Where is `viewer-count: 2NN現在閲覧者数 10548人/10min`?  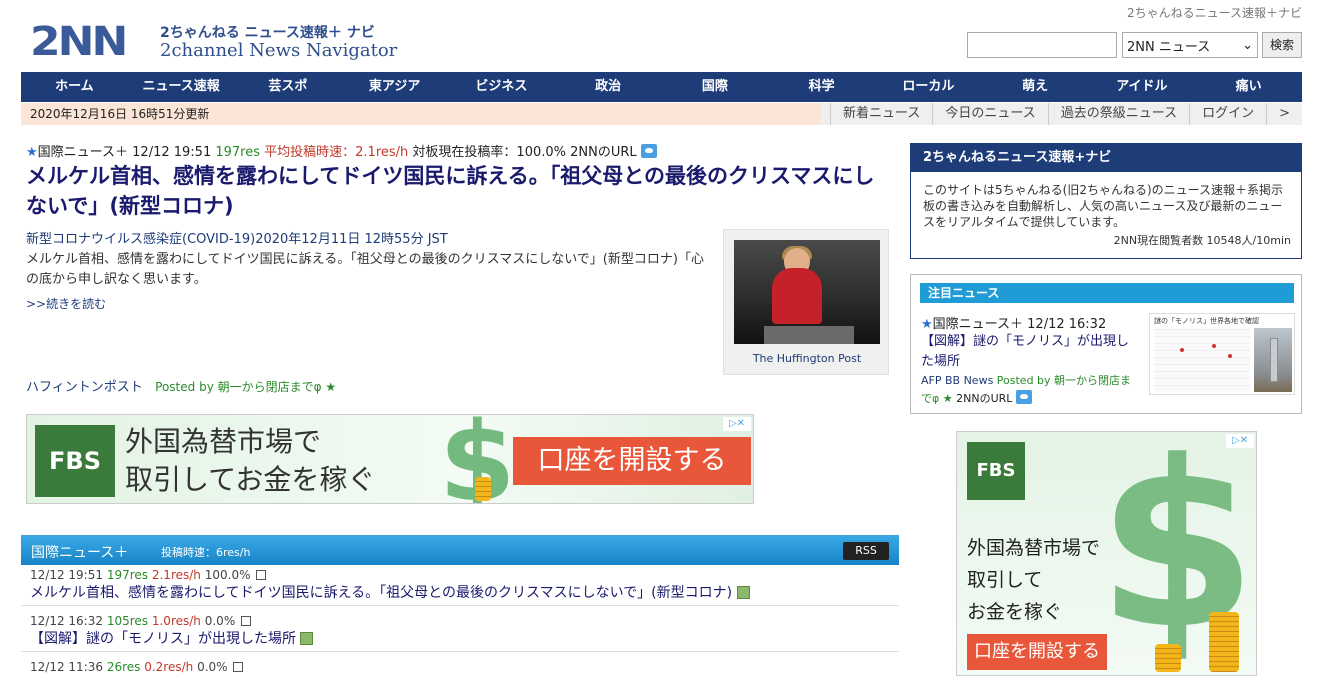
viewer-count: 2NN現在閲覧者数 10548人/10min is located at coordinates (1202, 240).